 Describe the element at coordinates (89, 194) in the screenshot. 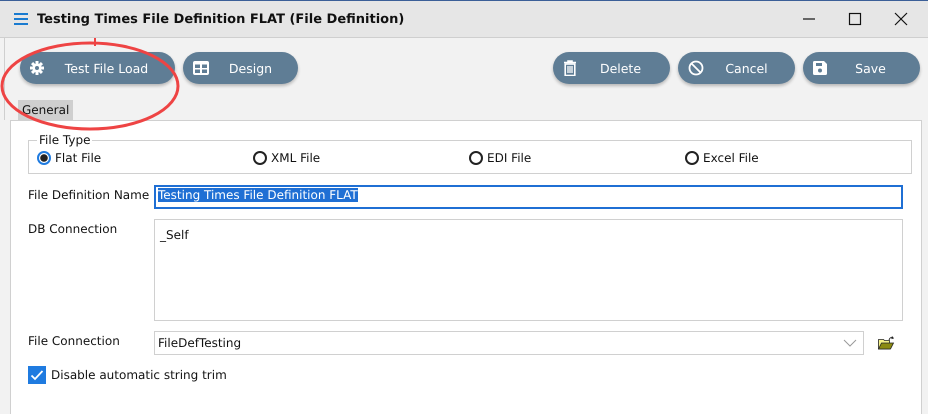

I see `field-label: File Definition Name` at that location.